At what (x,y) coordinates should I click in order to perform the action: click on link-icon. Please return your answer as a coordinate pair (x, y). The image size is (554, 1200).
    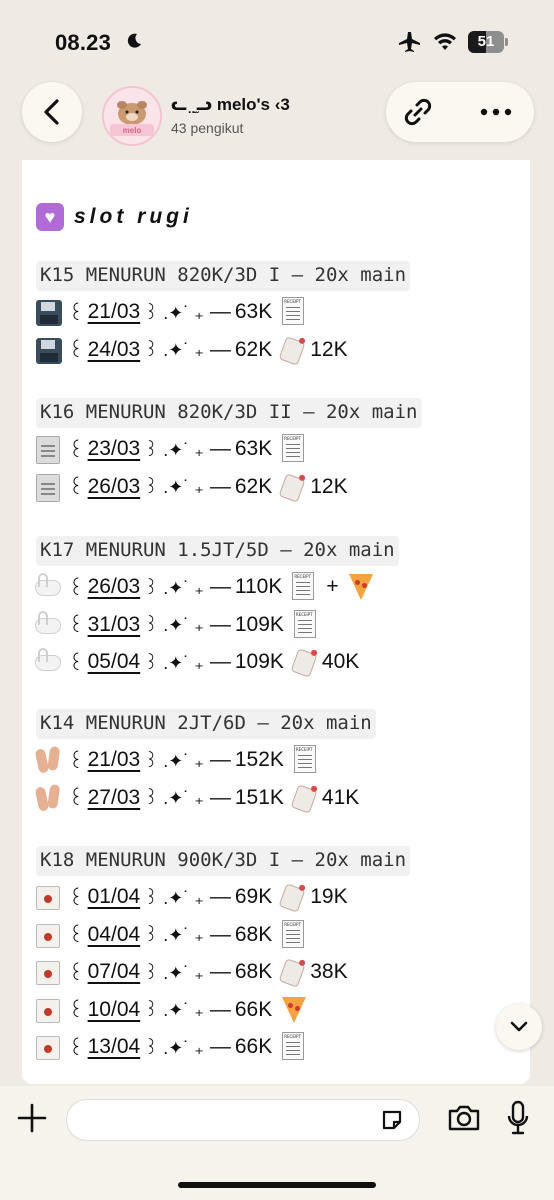
    Looking at the image, I should click on (418, 112).